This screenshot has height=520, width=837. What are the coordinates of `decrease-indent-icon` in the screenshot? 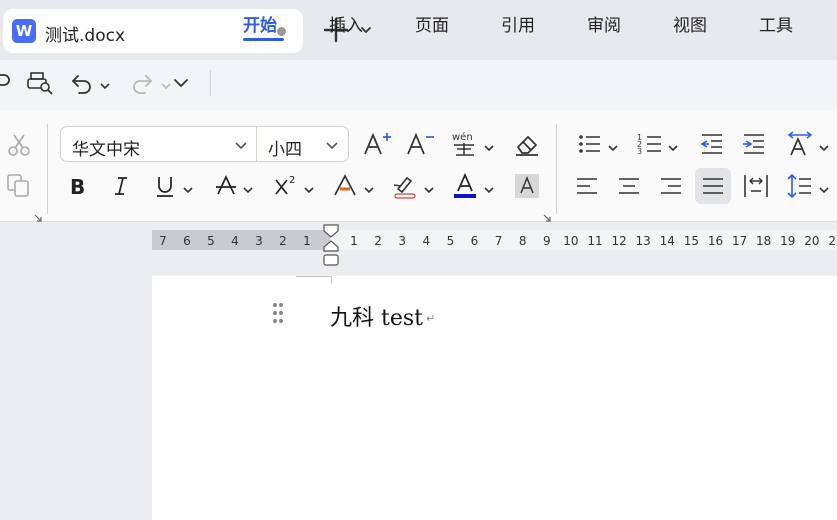 It's located at (711, 144).